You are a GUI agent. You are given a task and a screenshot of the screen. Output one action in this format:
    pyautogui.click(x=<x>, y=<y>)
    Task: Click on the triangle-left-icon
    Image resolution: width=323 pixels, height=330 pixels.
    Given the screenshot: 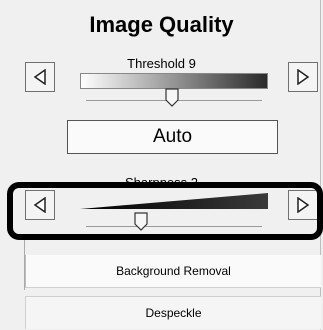 What is the action you would take?
    pyautogui.click(x=40, y=77)
    